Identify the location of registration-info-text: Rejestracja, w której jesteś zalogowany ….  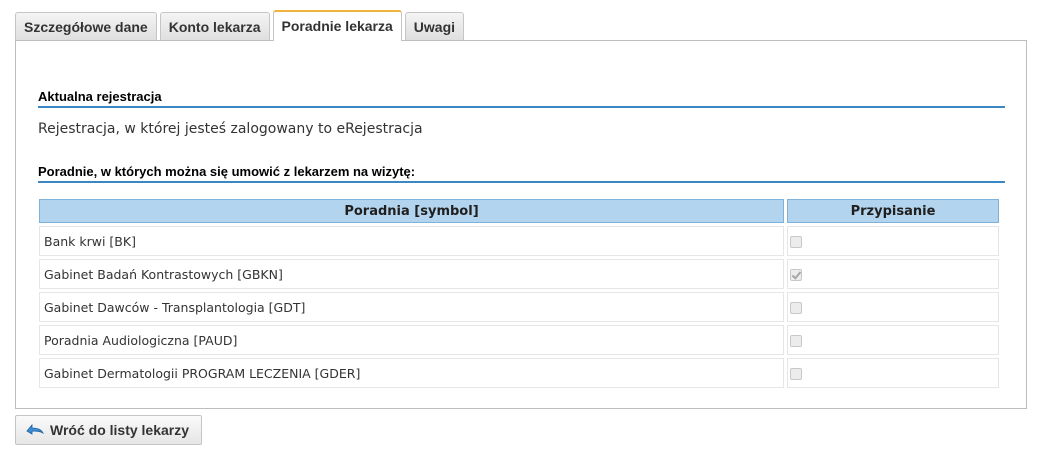
(230, 129).